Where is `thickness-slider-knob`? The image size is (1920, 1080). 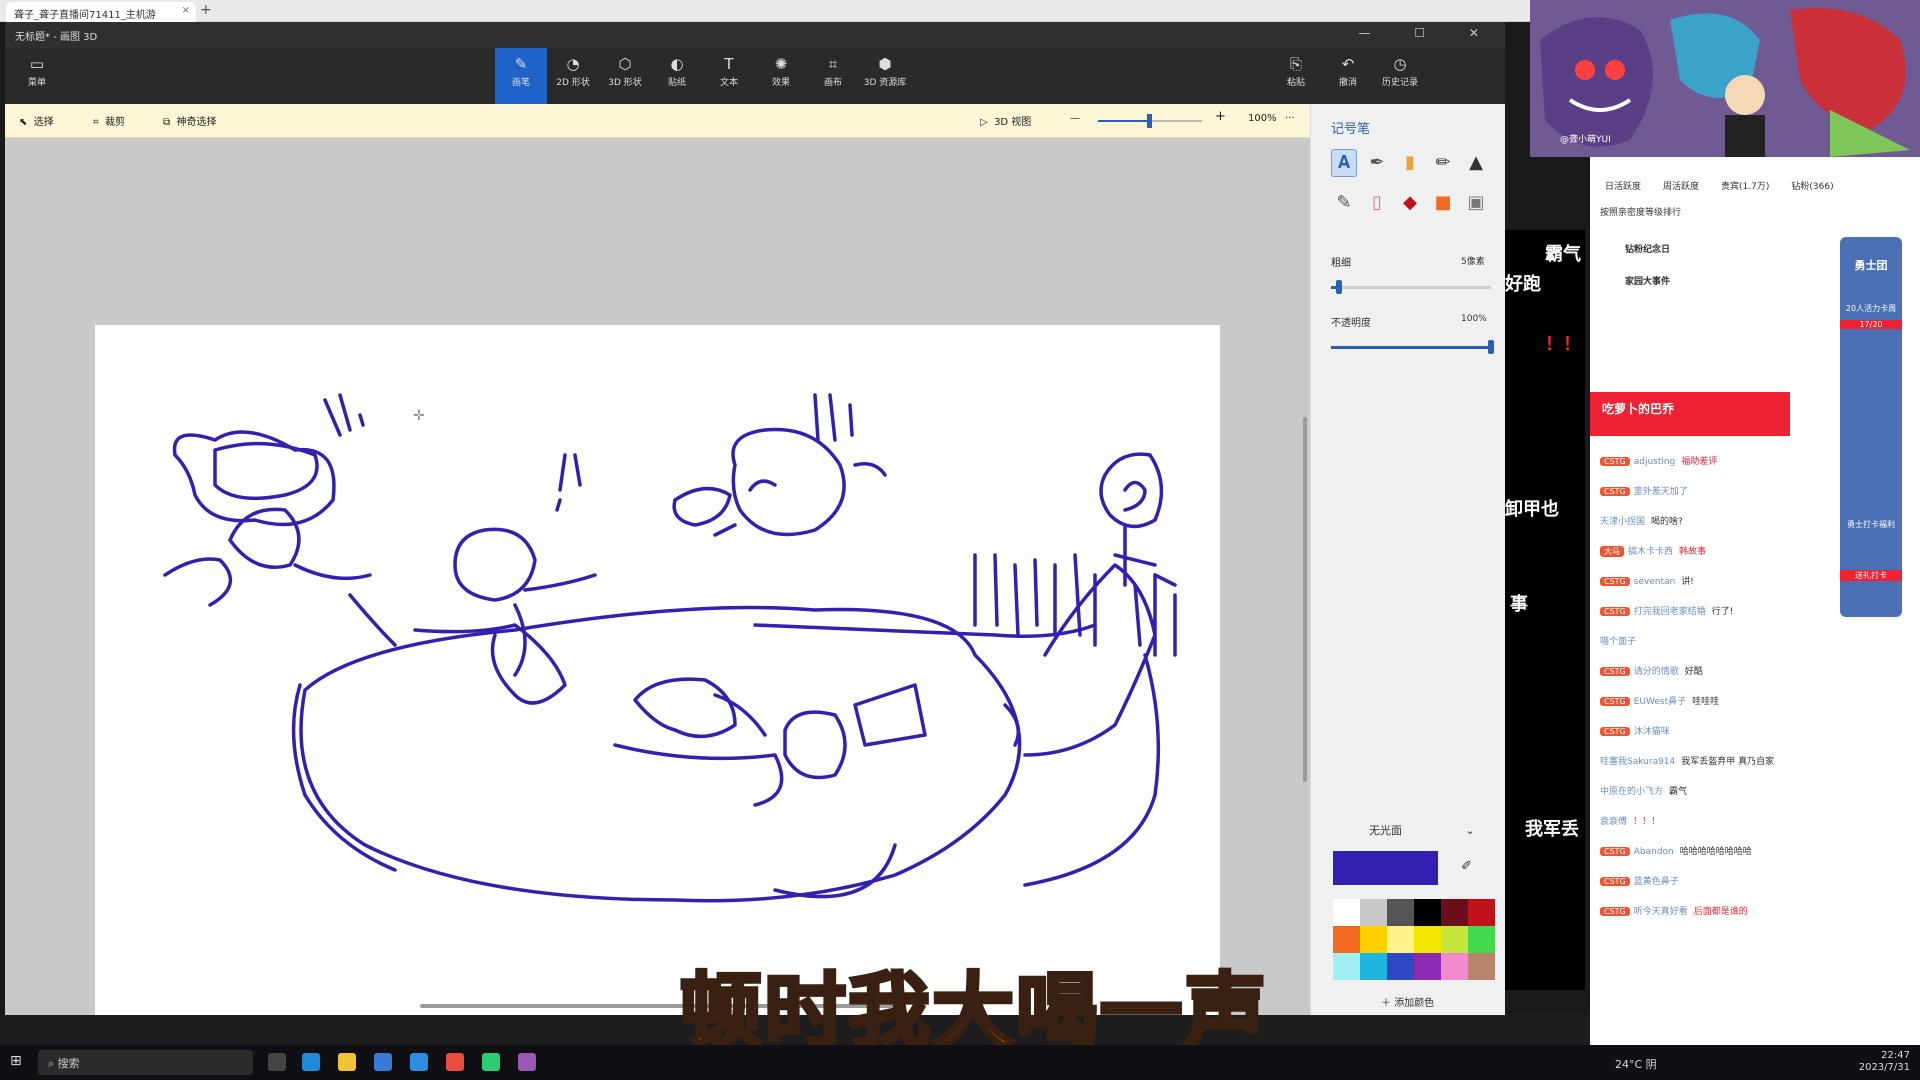 thickness-slider-knob is located at coordinates (1339, 287).